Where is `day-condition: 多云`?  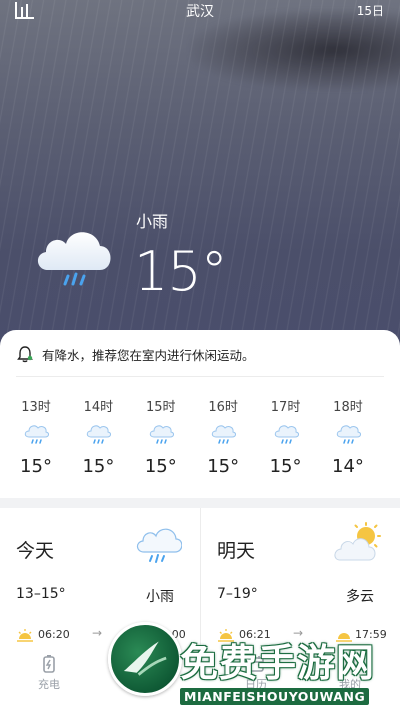 day-condition: 多云 is located at coordinates (360, 597).